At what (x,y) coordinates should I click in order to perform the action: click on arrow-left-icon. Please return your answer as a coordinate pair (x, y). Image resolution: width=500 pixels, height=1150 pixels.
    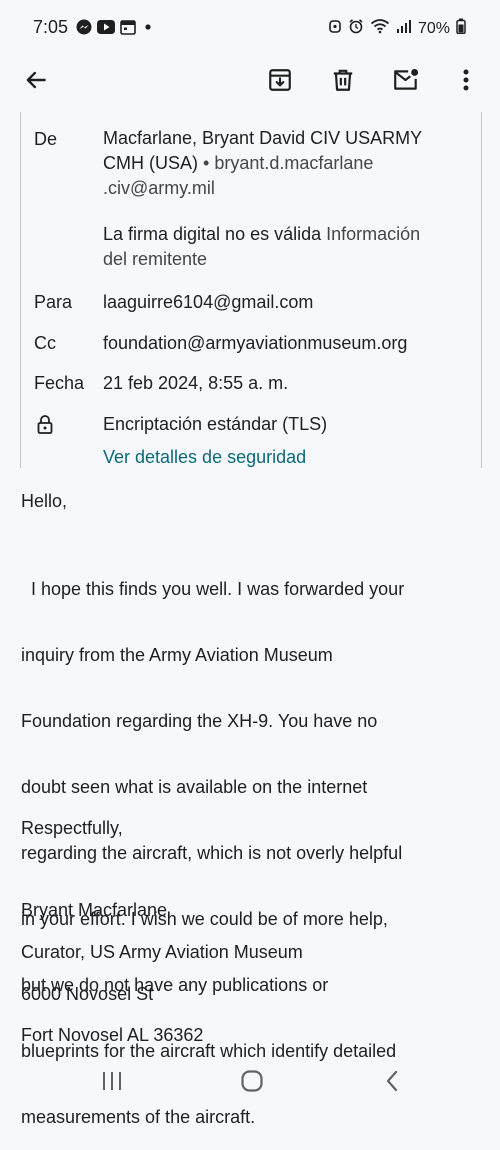
    Looking at the image, I should click on (36, 82).